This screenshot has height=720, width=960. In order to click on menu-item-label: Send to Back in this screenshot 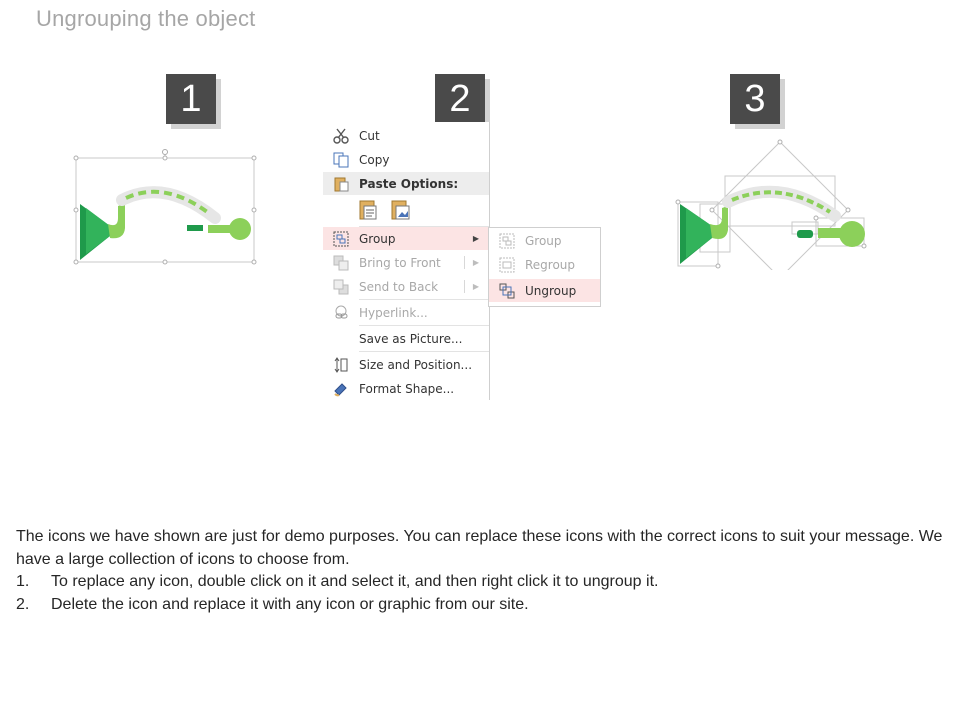, I will do `click(399, 286)`.